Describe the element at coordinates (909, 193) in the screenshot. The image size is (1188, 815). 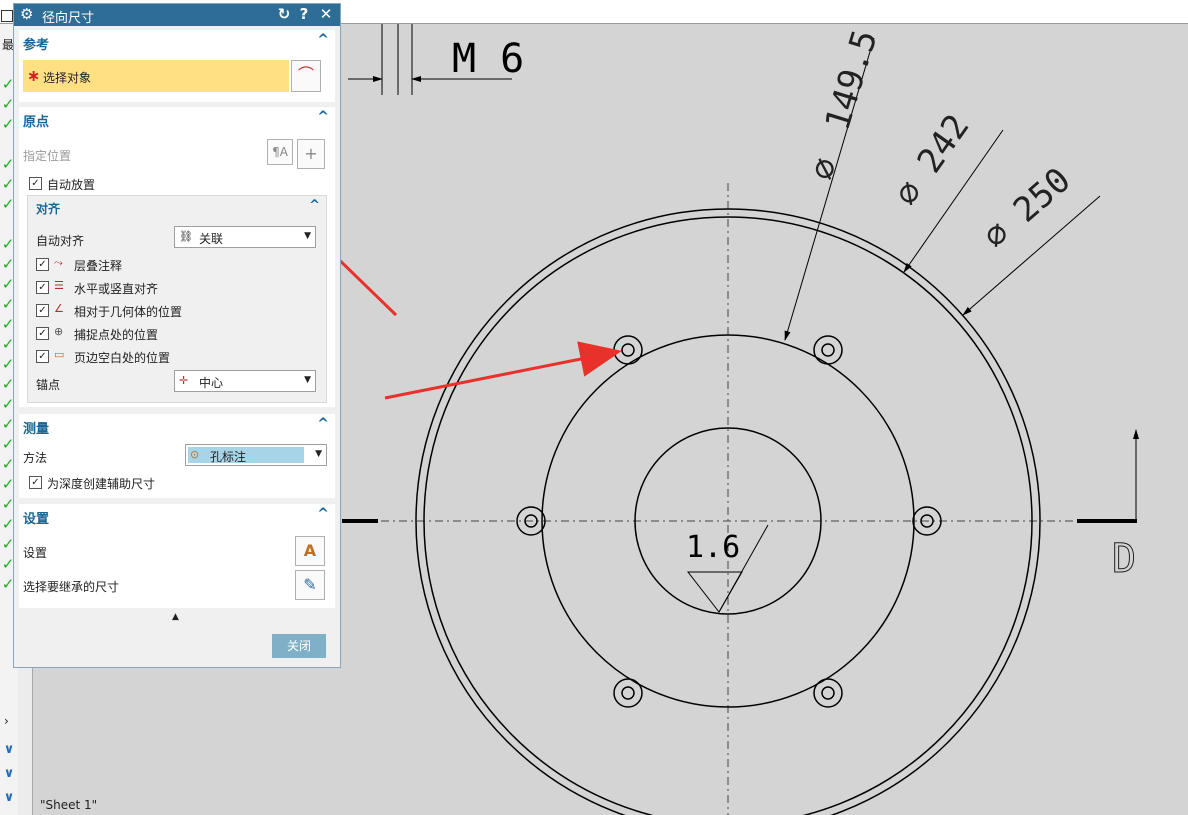
I see `diameter-symbol-2: ∅` at that location.